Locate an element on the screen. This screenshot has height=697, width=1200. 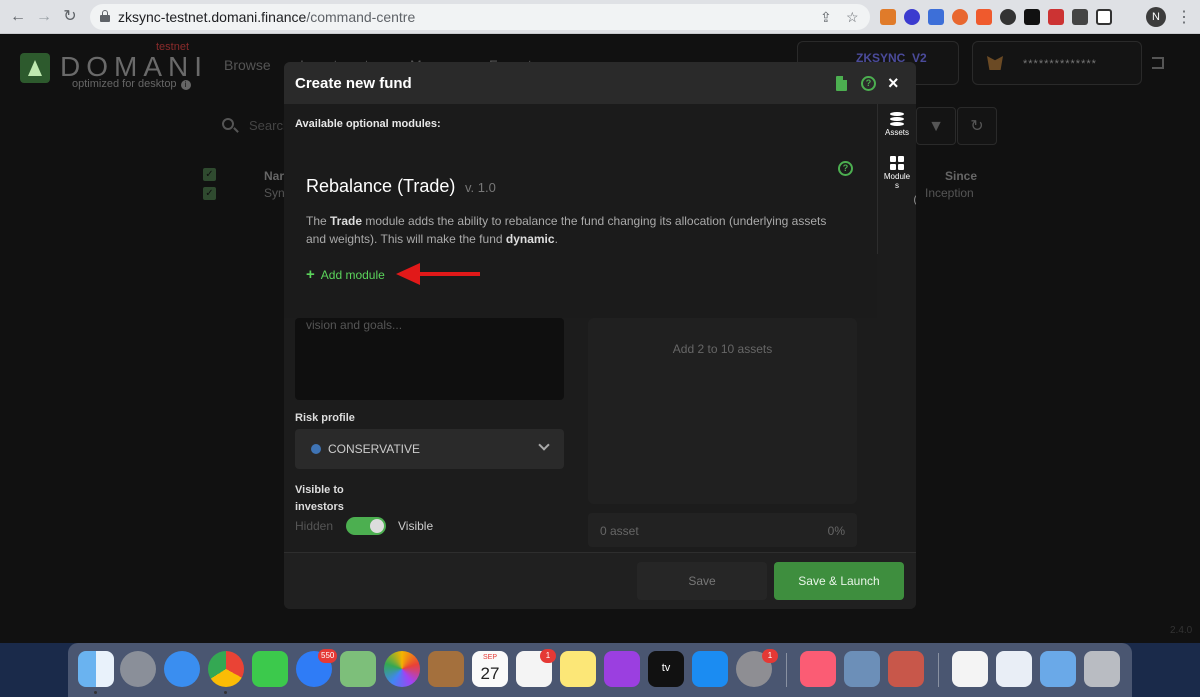
chrome-icon is located at coordinates (226, 669).